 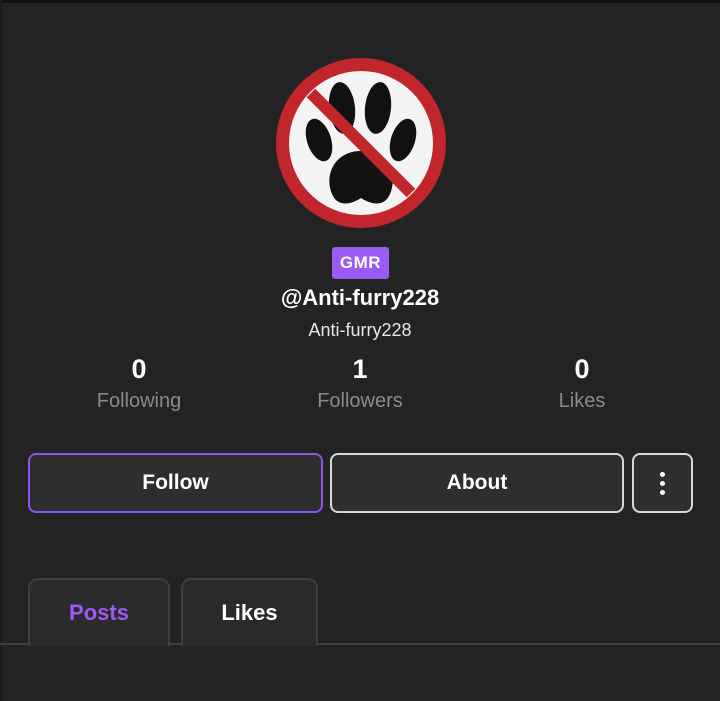 I want to click on follow-button: Follow, so click(x=175, y=483).